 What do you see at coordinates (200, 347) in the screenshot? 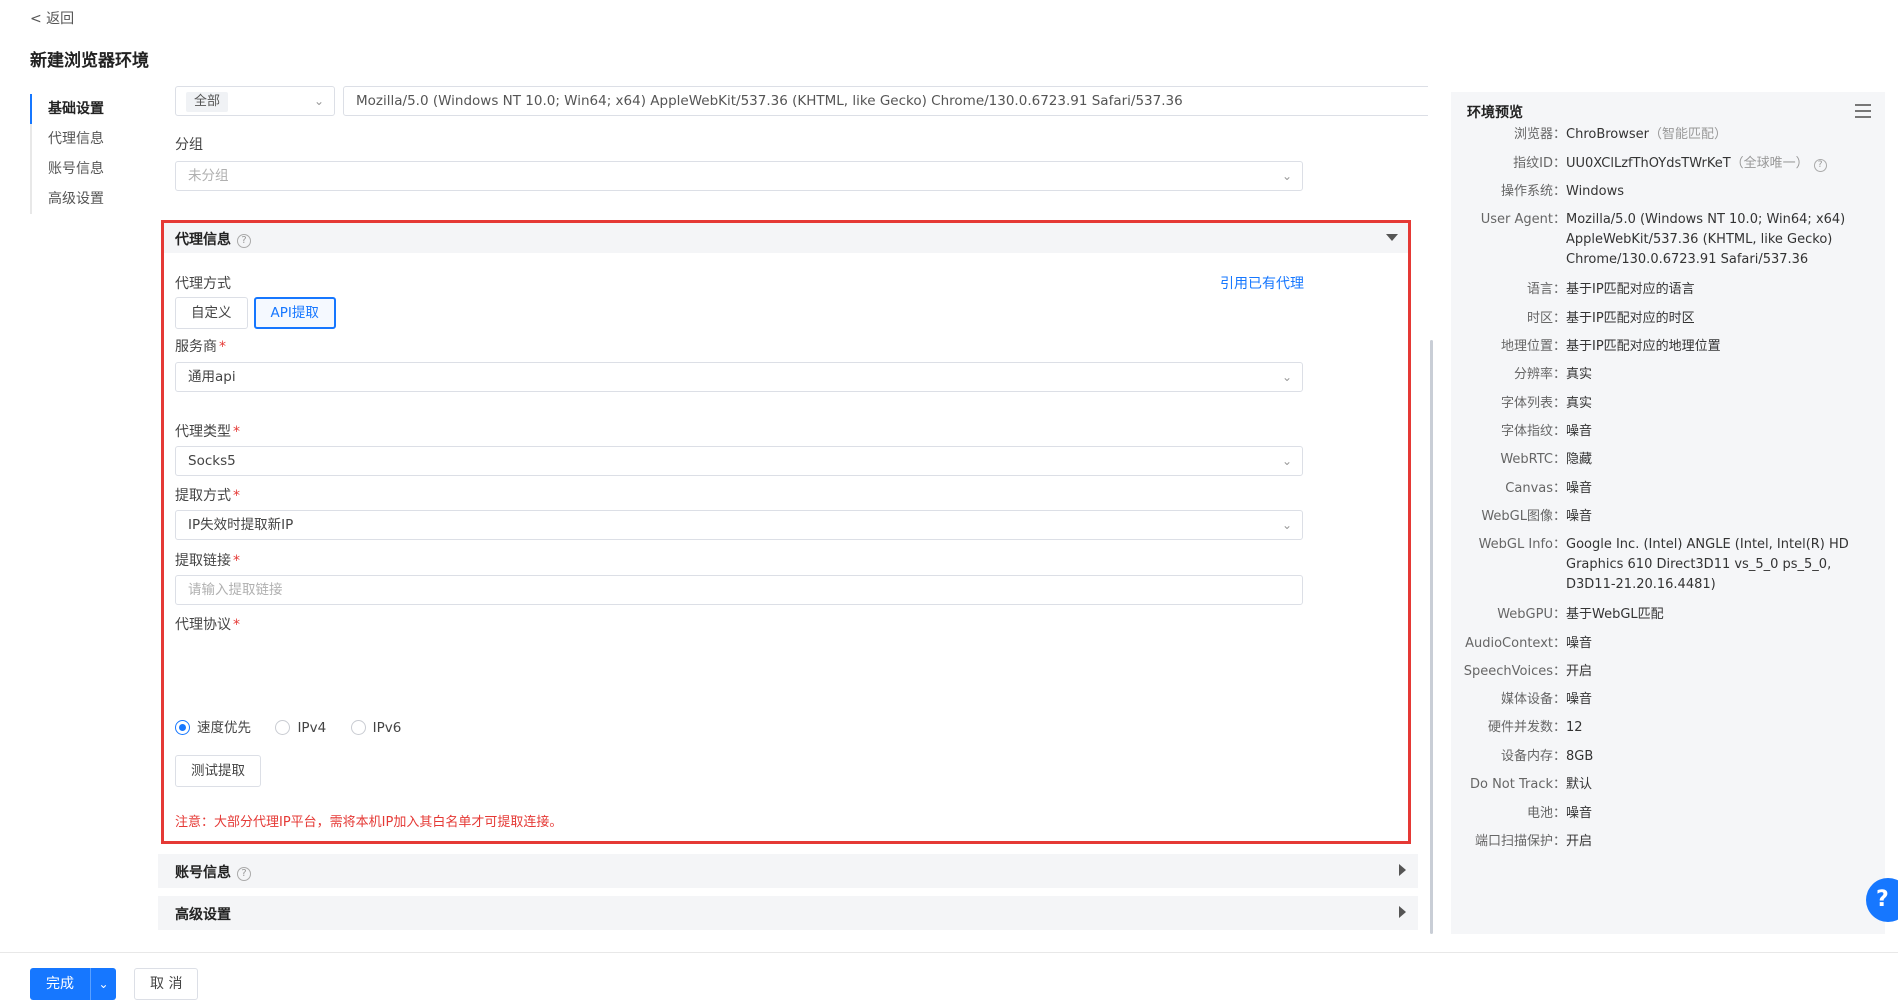
I see `provider-label: 服务商 *` at bounding box center [200, 347].